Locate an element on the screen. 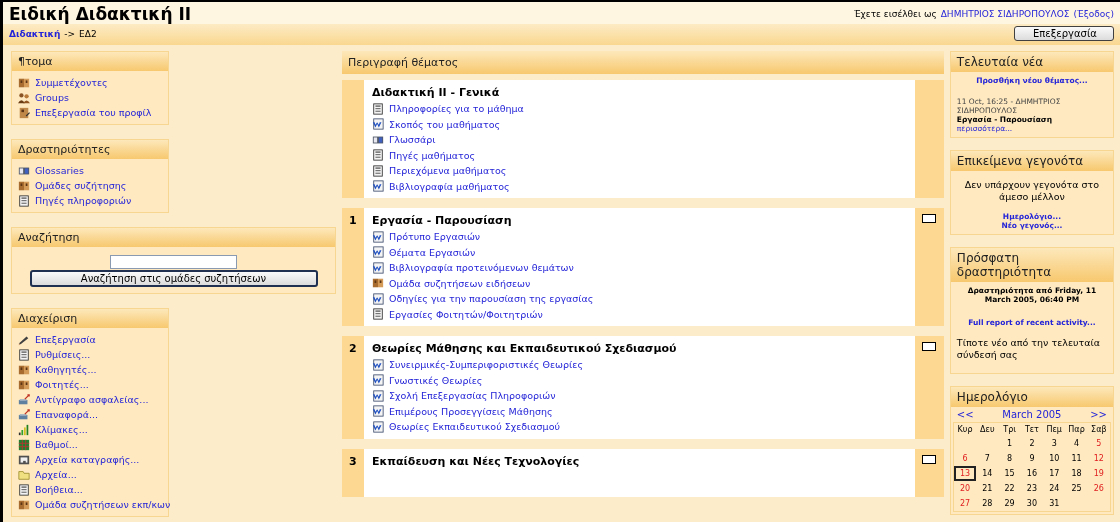 The width and height of the screenshot is (1120, 522). calendar-day: 30 is located at coordinates (1032, 504).